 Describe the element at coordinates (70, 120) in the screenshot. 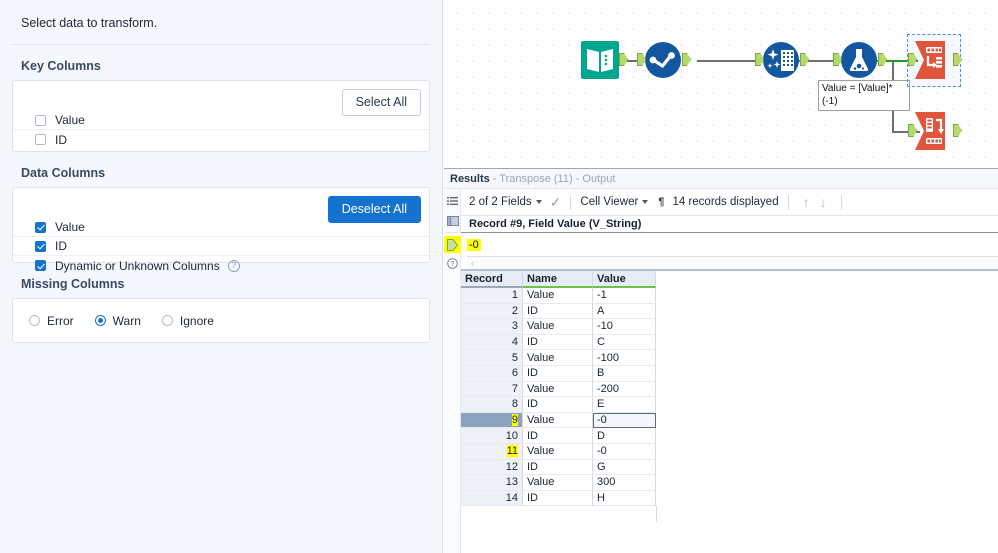

I see `key-column-label: Value` at that location.